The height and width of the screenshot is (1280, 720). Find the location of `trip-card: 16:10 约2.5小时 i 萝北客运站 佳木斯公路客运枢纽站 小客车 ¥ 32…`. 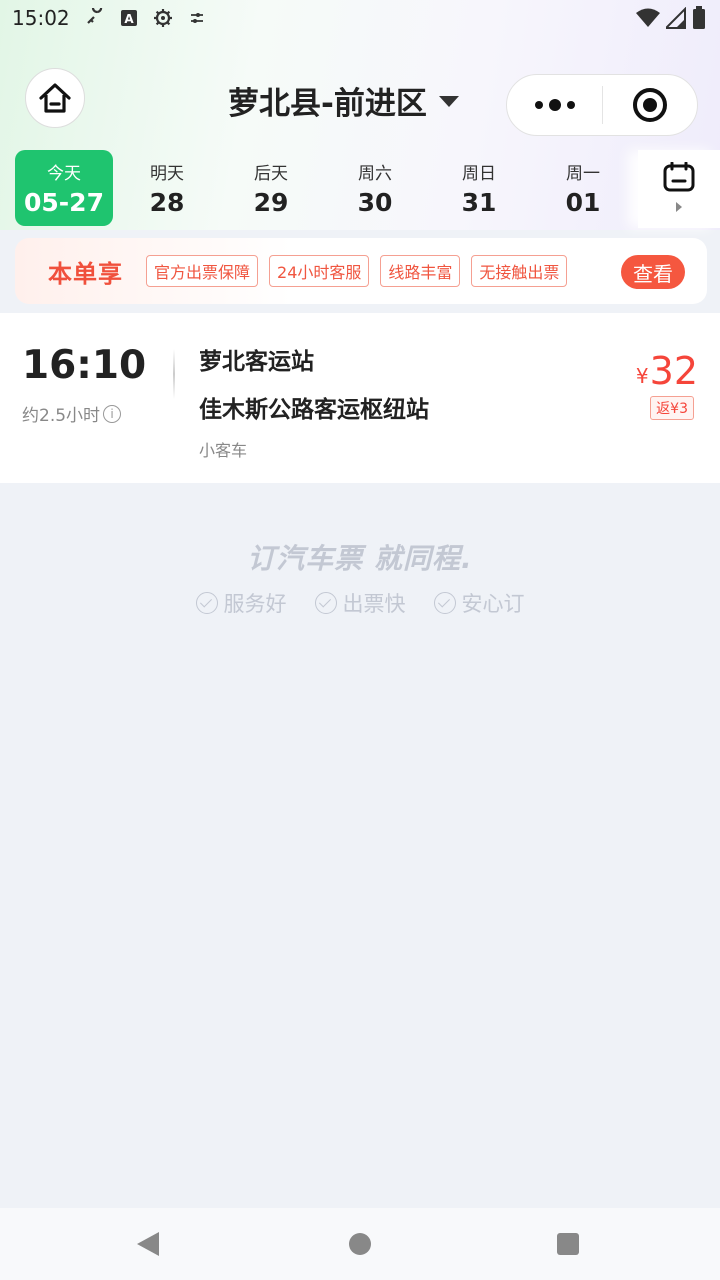

trip-card: 16:10 约2.5小时 i 萝北客运站 佳木斯公路客运枢纽站 小客车 ¥ 32… is located at coordinates (360, 398).